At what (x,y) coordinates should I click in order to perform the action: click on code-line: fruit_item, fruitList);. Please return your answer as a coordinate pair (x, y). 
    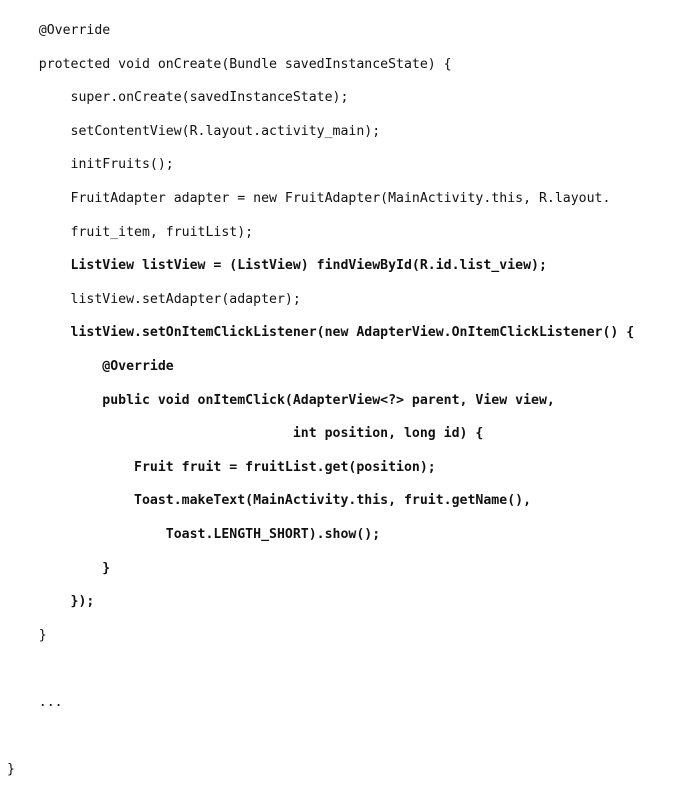
    Looking at the image, I should click on (130, 232).